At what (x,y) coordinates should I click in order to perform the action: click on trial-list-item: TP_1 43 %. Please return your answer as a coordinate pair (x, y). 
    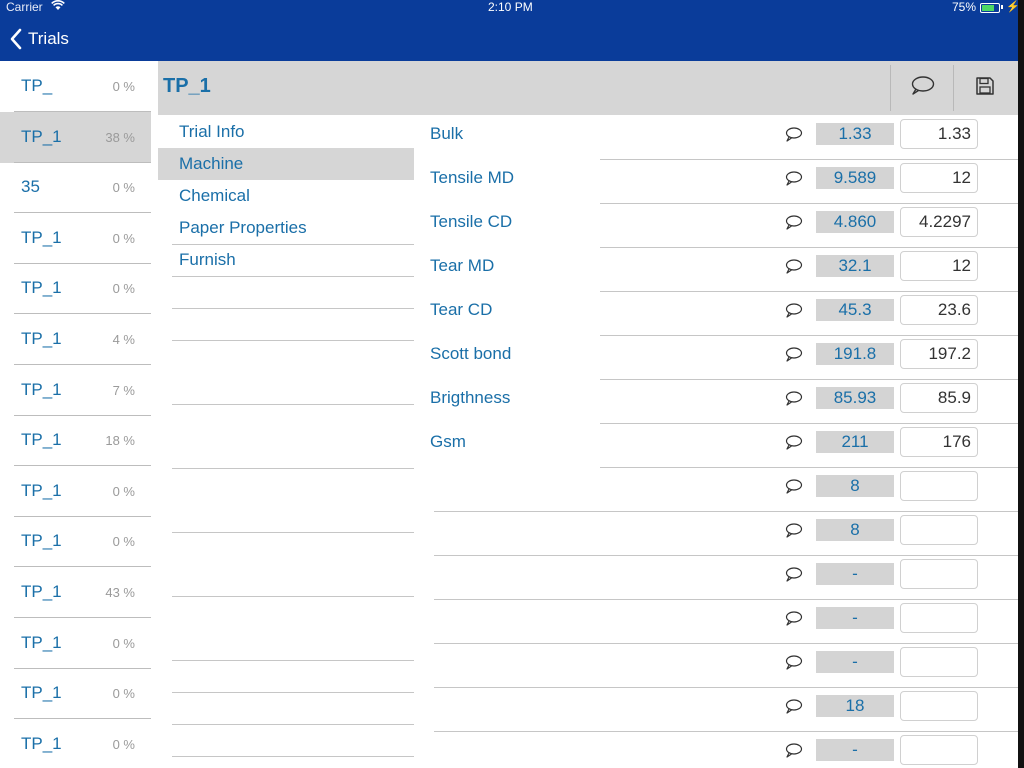
    Looking at the image, I should click on (75, 592).